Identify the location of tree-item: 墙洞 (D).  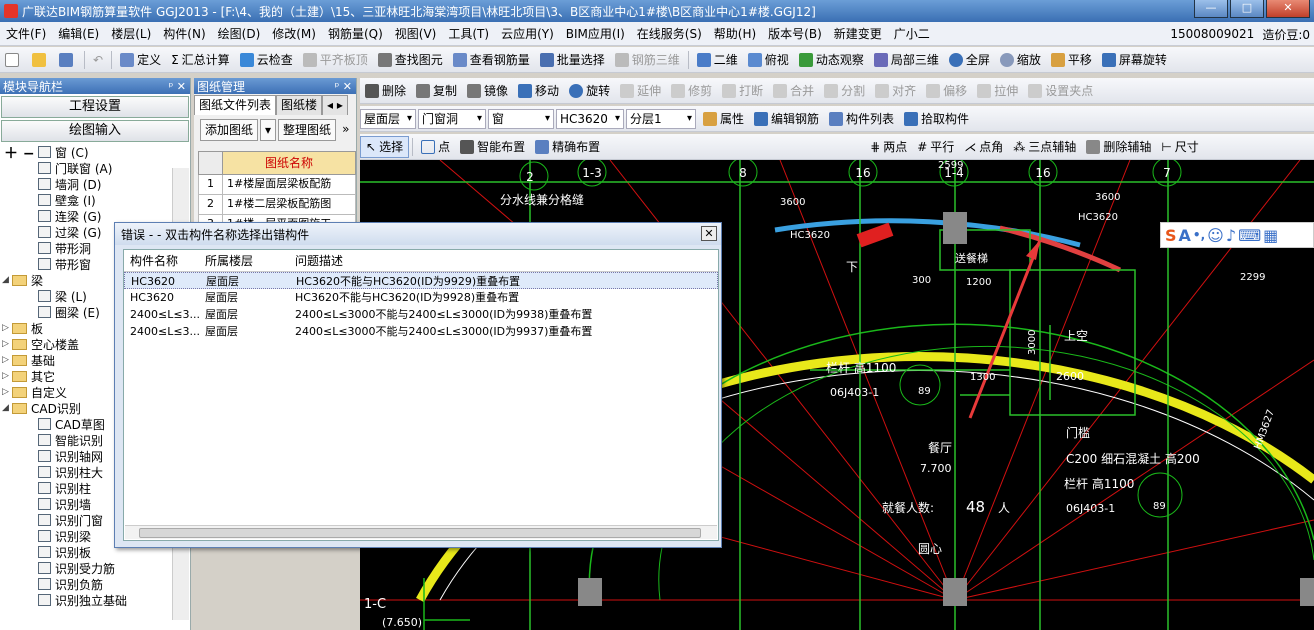
(86, 184).